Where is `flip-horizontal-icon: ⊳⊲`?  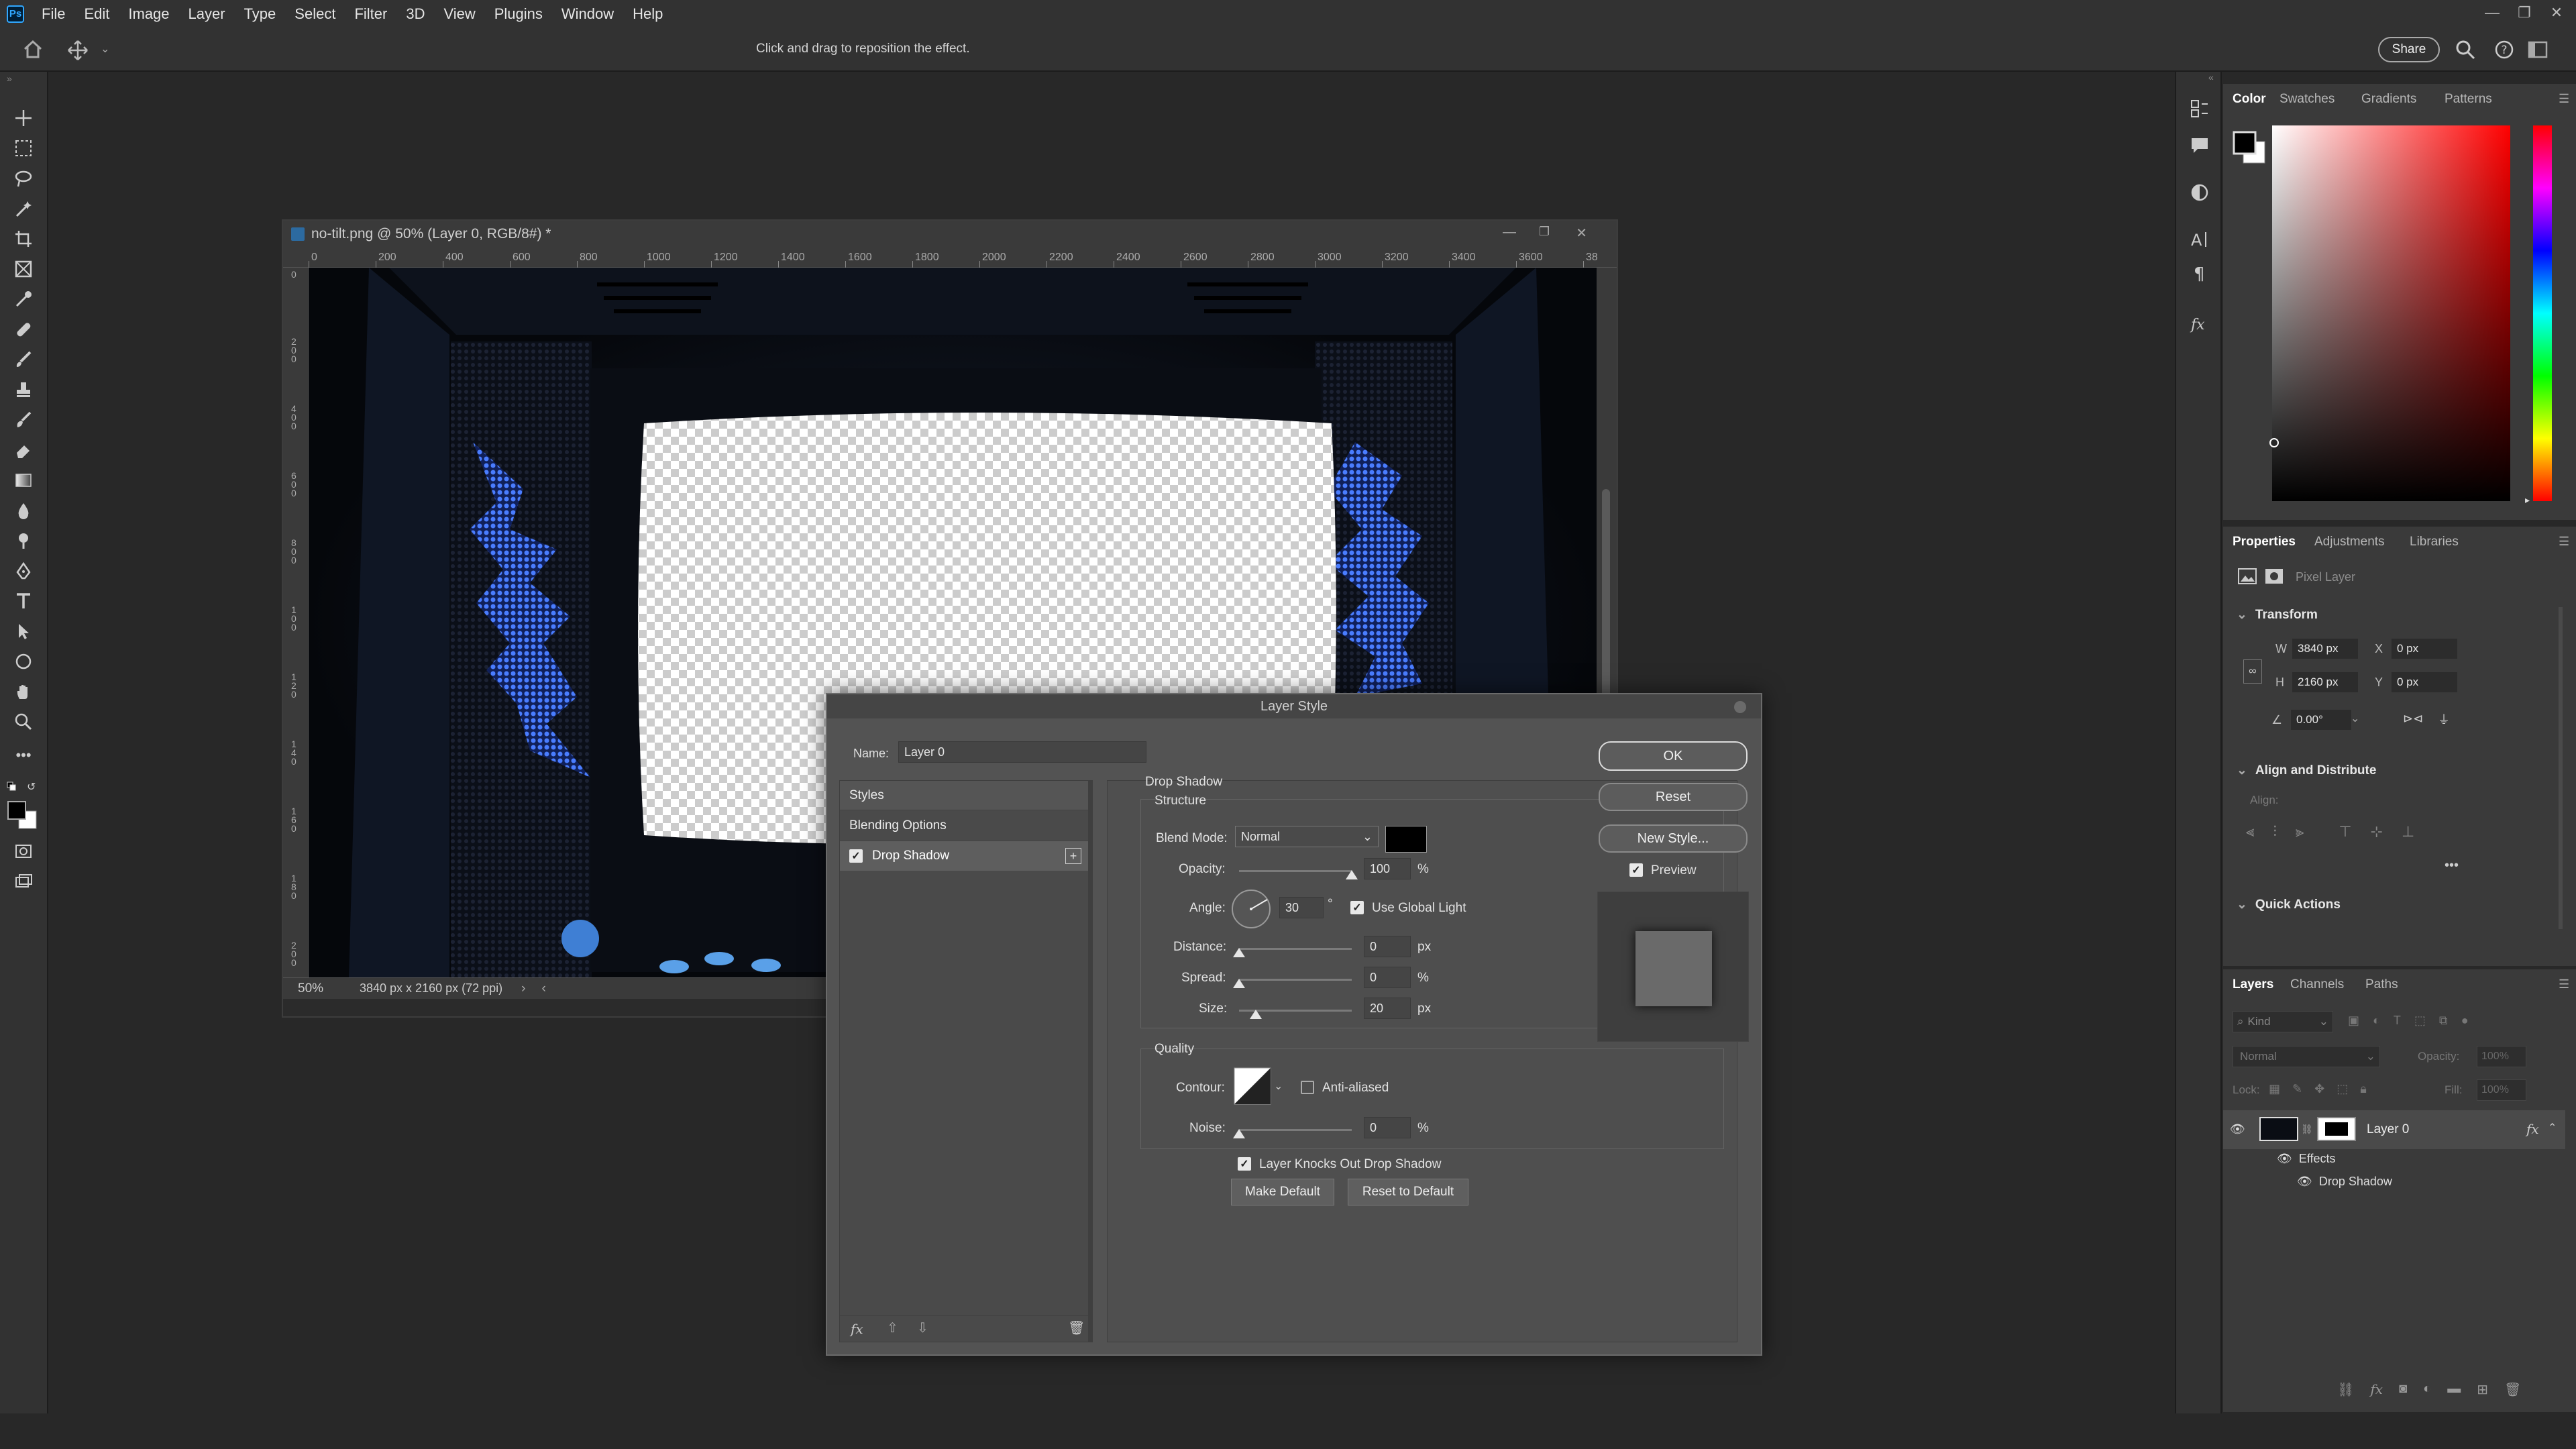
flip-horizontal-icon: ⊳⊲ is located at coordinates (2413, 719).